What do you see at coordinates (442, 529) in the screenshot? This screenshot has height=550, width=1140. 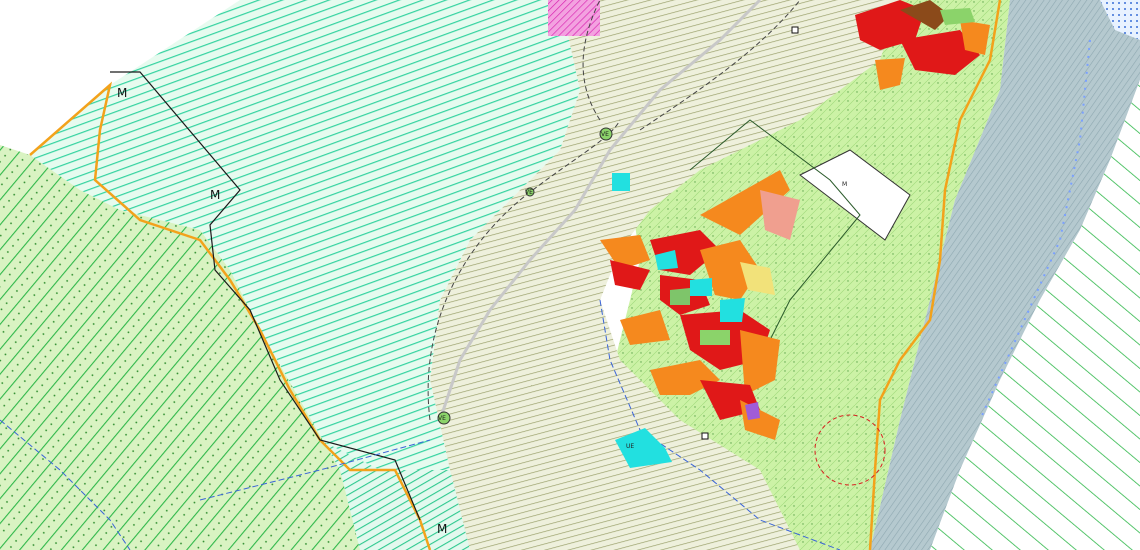 I see `label-m-3: M` at bounding box center [442, 529].